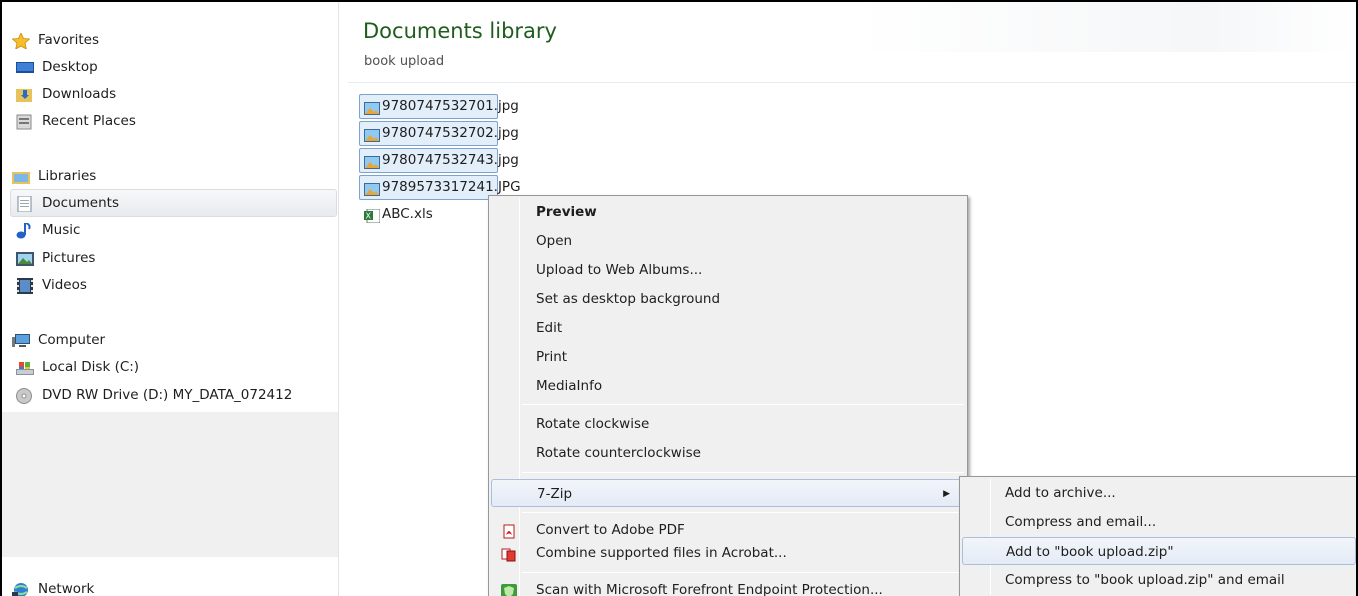  What do you see at coordinates (170, 484) in the screenshot?
I see `navigation-pane-empty-area` at bounding box center [170, 484].